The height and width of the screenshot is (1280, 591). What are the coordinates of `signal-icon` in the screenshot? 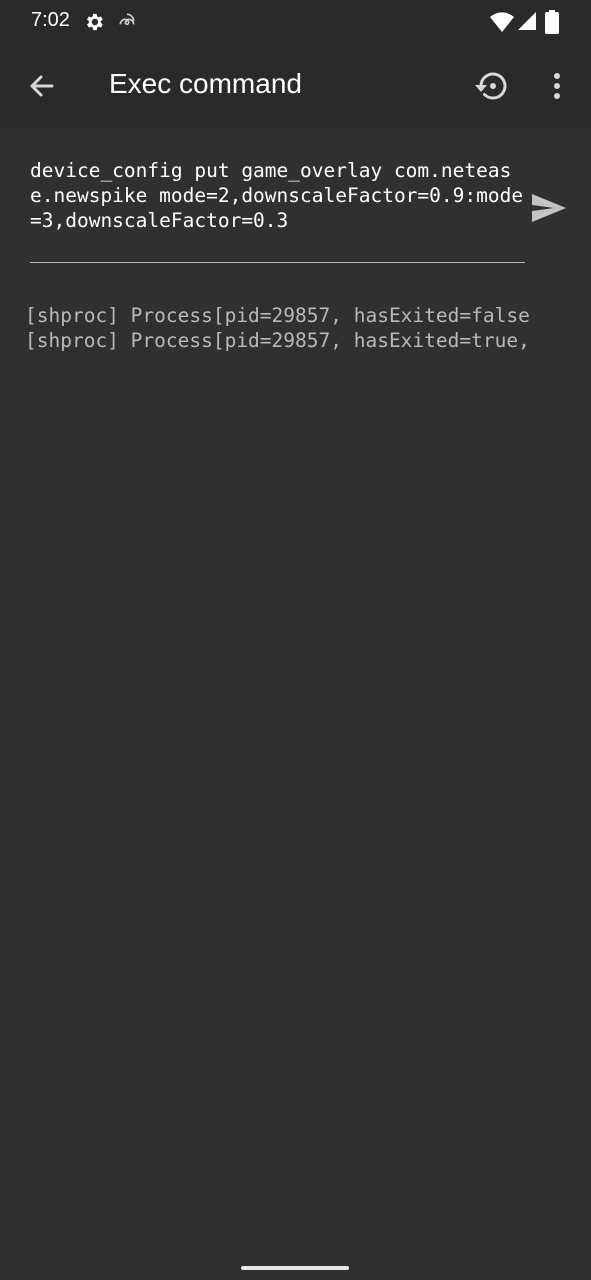 It's located at (527, 23).